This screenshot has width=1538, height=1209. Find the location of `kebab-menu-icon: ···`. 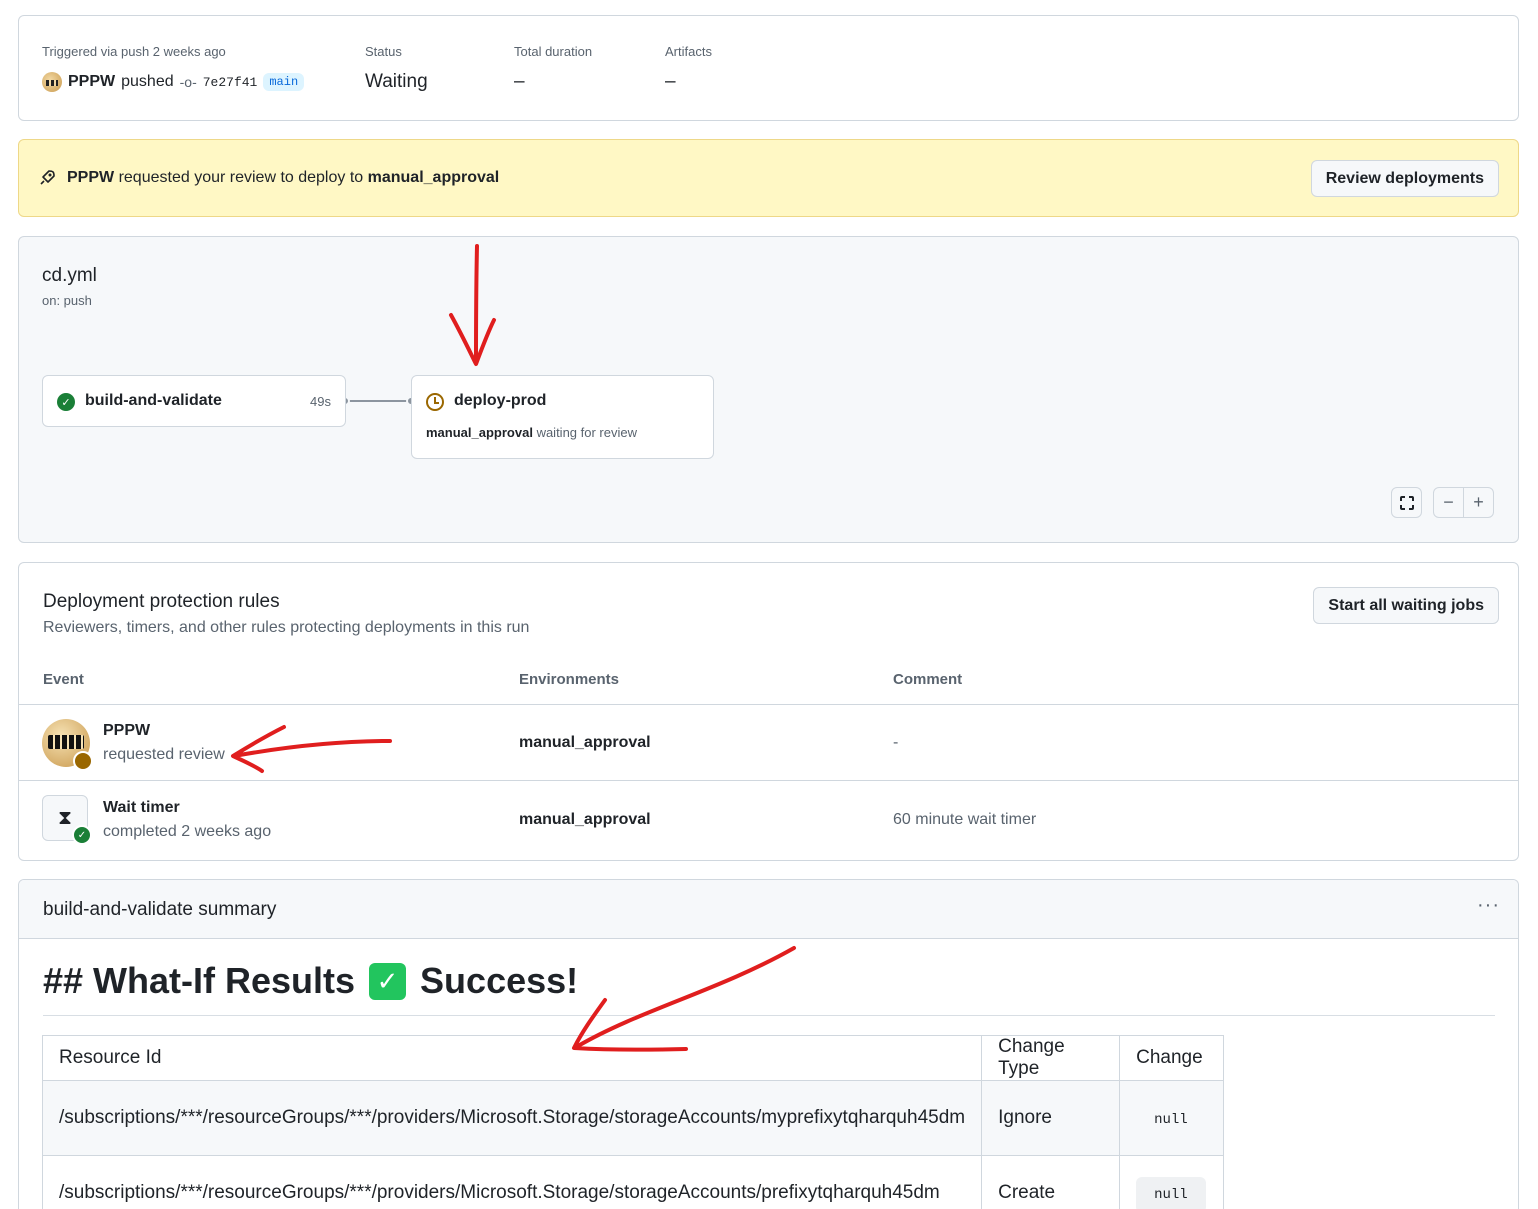

kebab-menu-icon: ··· is located at coordinates (1488, 905).